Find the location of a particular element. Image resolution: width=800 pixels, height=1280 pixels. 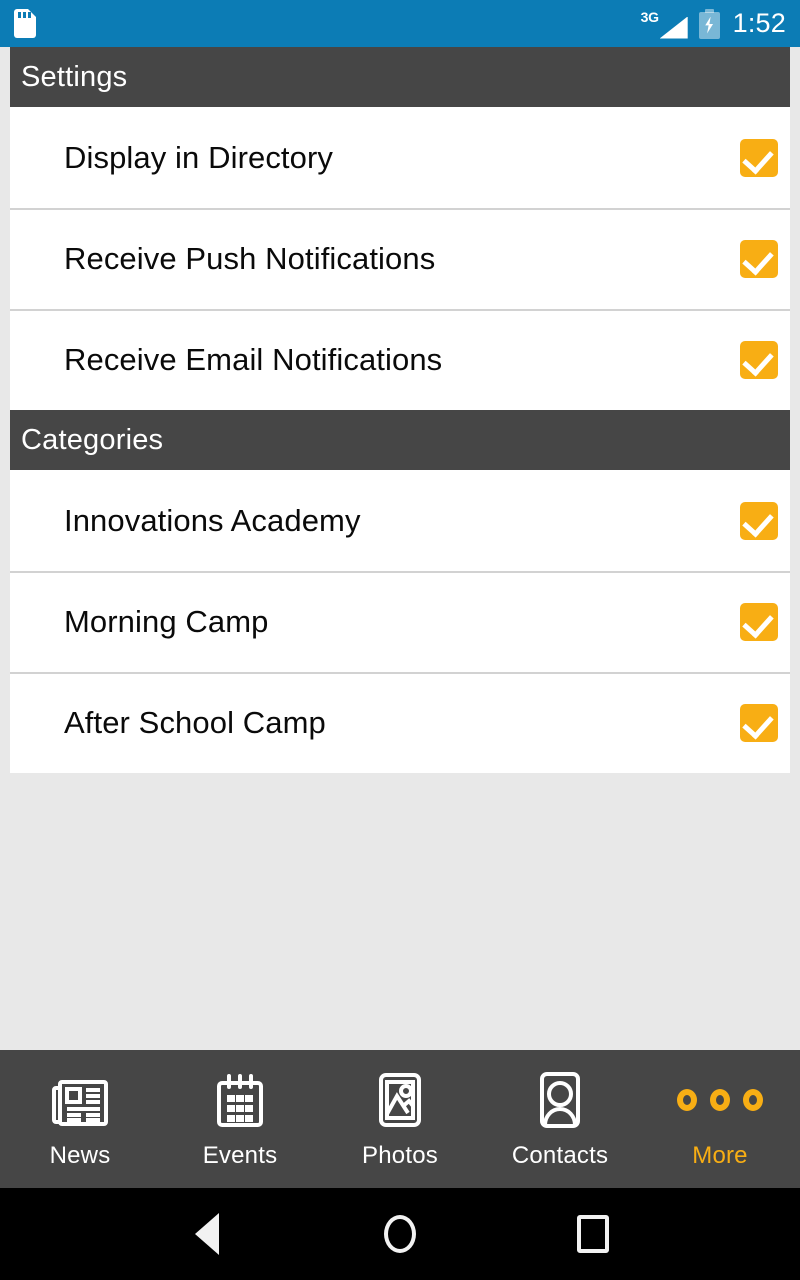

setting-row-receive-email-notifications: Receive Email Notifications is located at coordinates (400, 359).